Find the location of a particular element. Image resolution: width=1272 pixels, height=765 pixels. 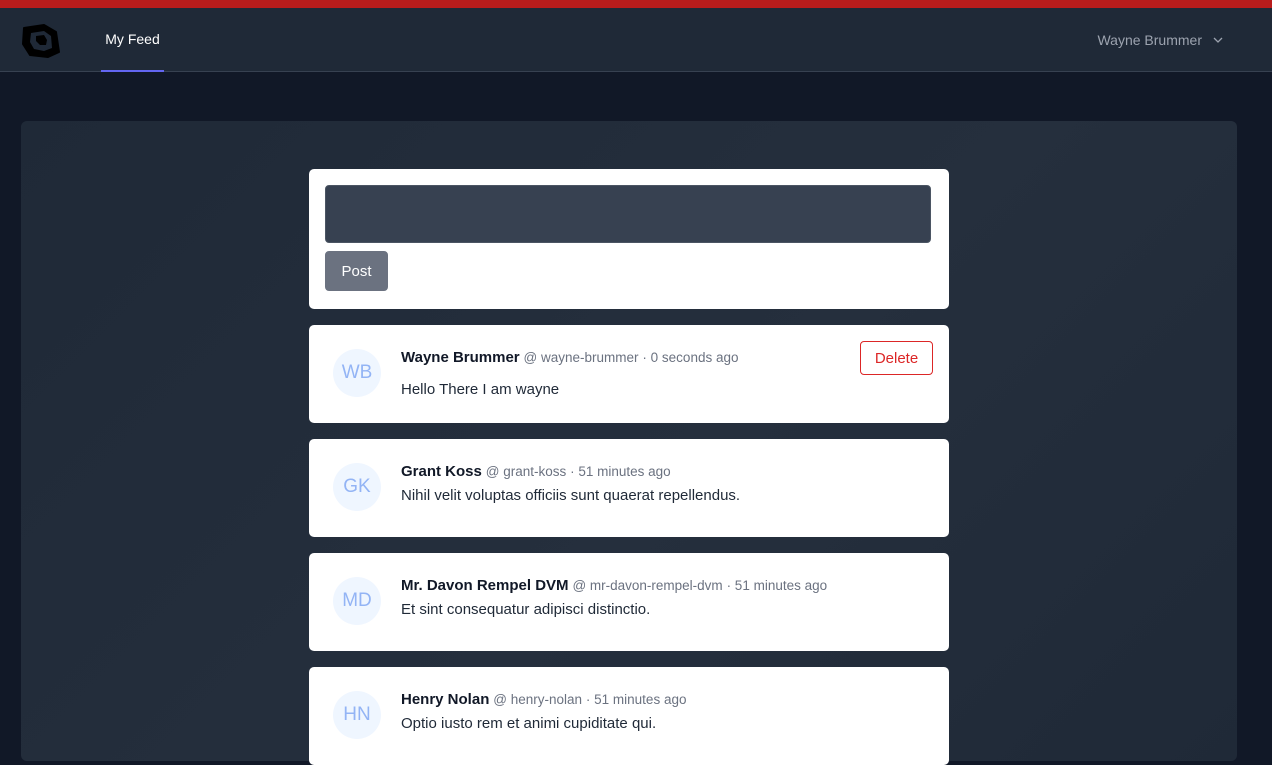

post-author: Grant Koss is located at coordinates (441, 471).